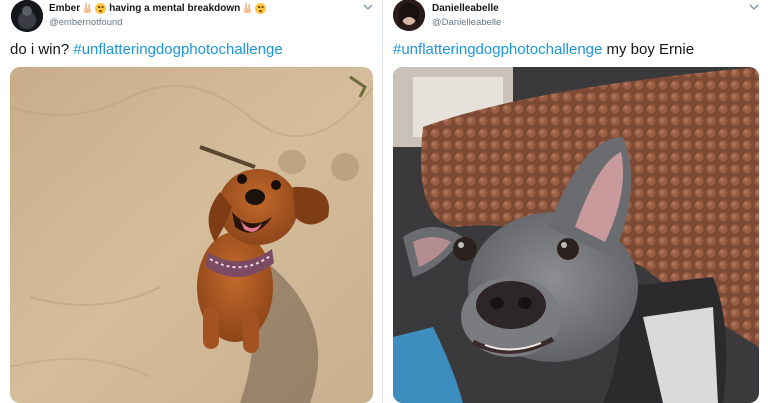 This screenshot has width=768, height=403. What do you see at coordinates (86, 22) in the screenshot?
I see `author-handle: @embernotfound` at bounding box center [86, 22].